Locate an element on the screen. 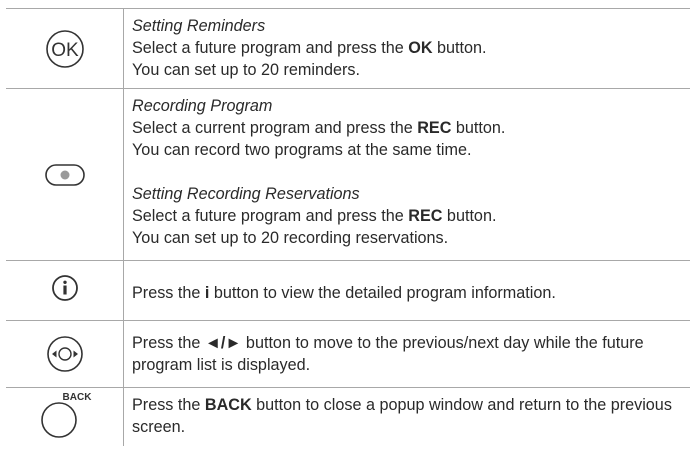  back-button-icon: BACK is located at coordinates (66, 415).